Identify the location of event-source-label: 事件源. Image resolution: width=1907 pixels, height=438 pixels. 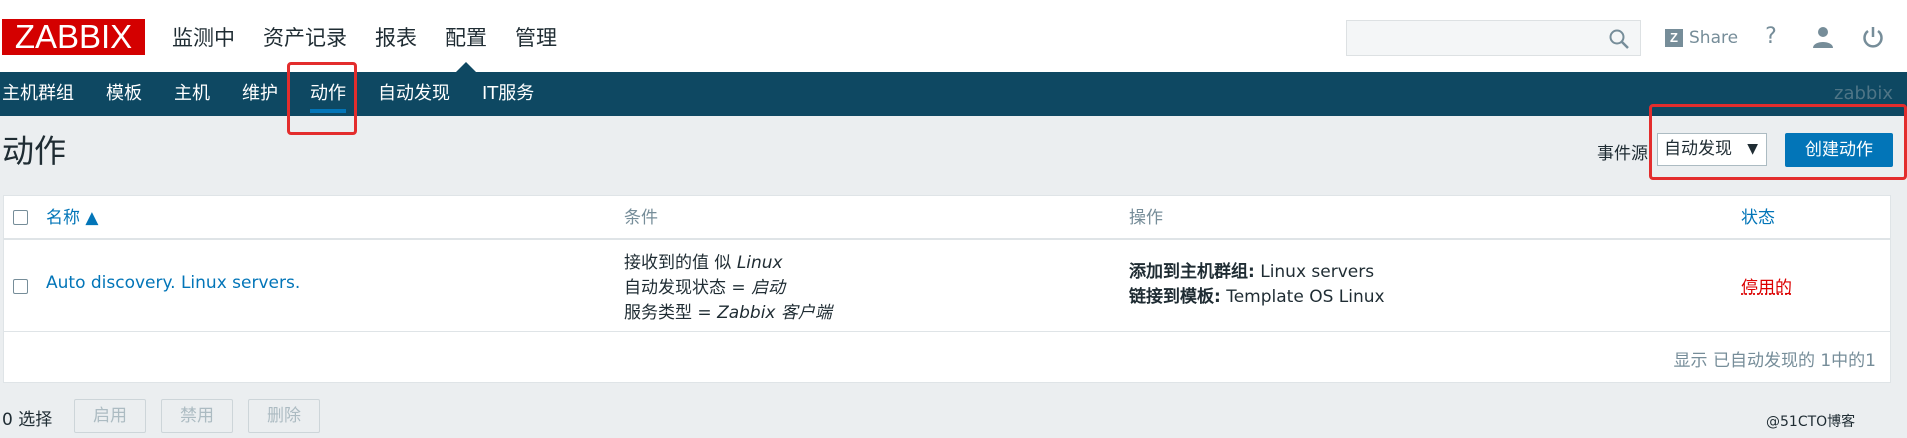
(1622, 154).